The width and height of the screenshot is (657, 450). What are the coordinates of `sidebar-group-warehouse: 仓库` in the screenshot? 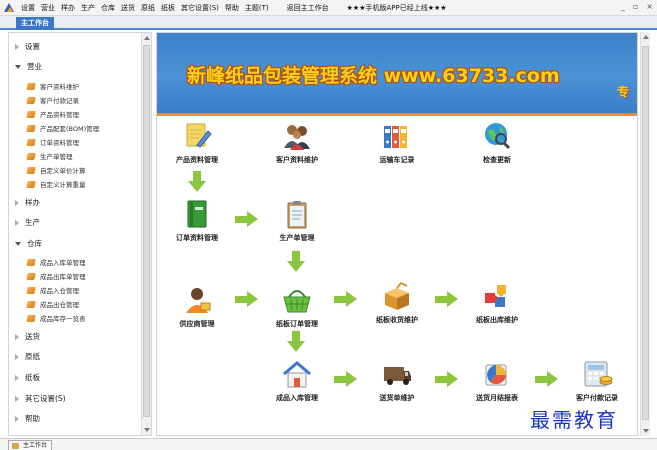 It's located at (28, 243).